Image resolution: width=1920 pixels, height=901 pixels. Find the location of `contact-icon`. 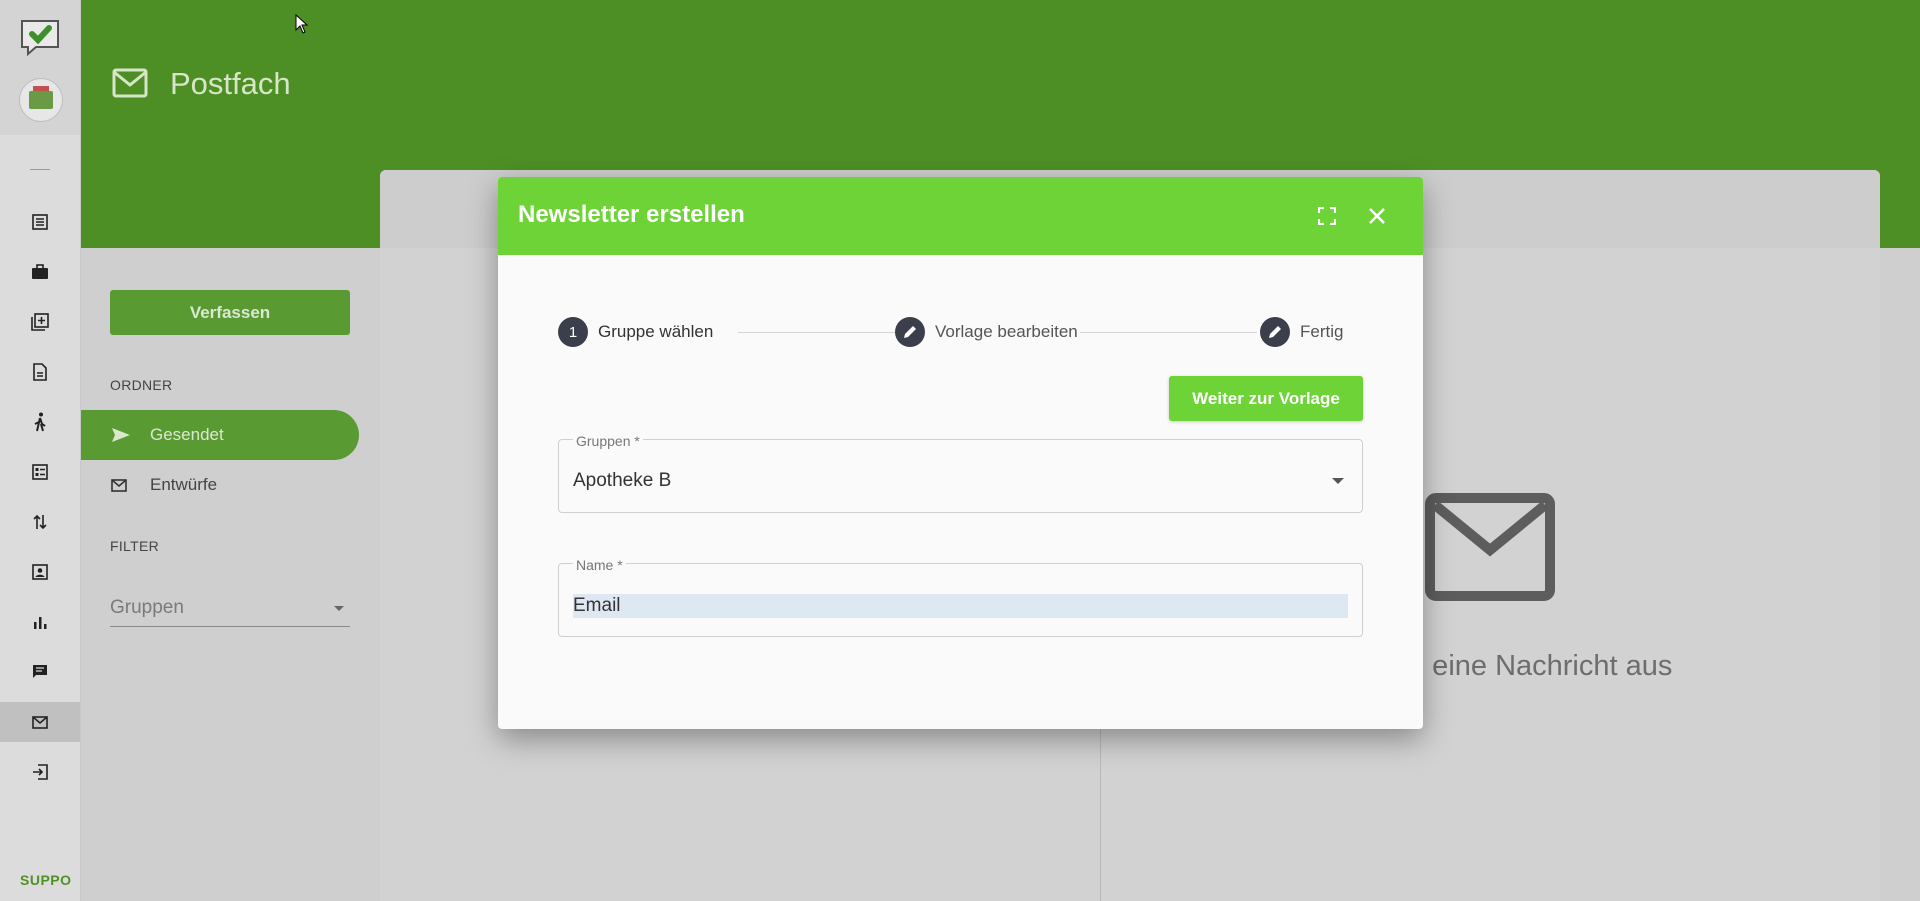

contact-icon is located at coordinates (40, 572).